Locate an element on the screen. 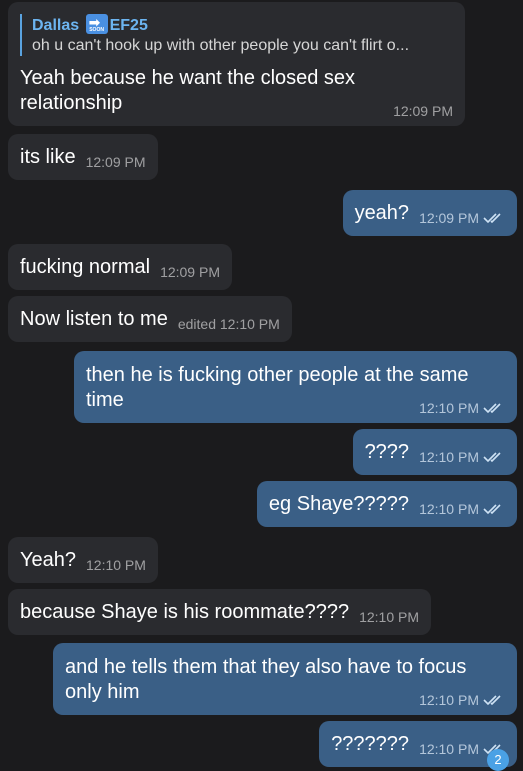  unread-count-badge: 2 is located at coordinates (498, 760).